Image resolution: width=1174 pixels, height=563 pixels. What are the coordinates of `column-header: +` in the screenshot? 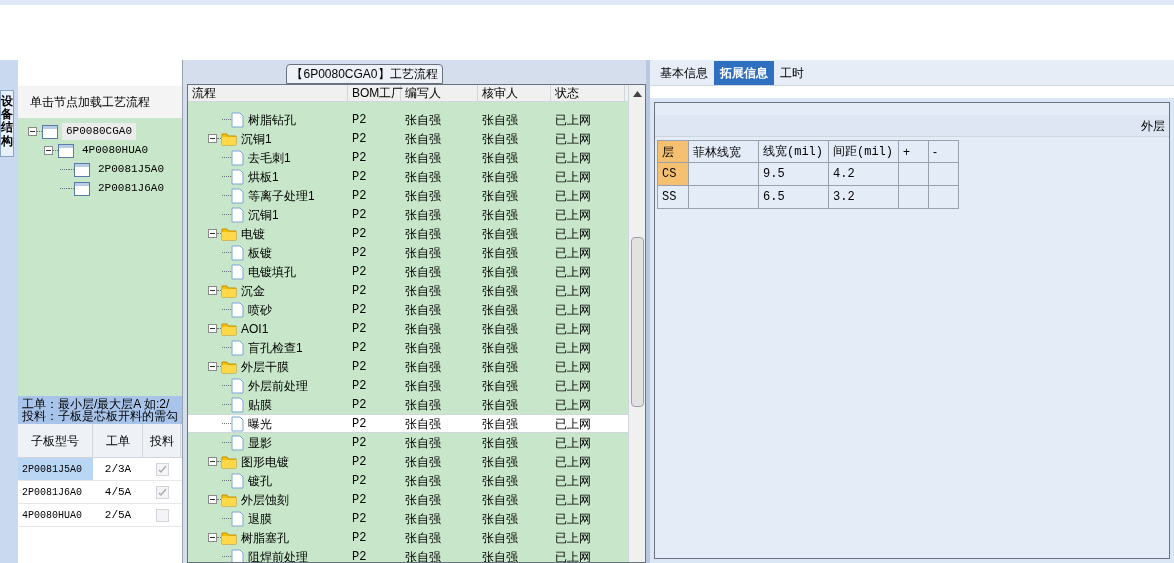 It's located at (914, 152).